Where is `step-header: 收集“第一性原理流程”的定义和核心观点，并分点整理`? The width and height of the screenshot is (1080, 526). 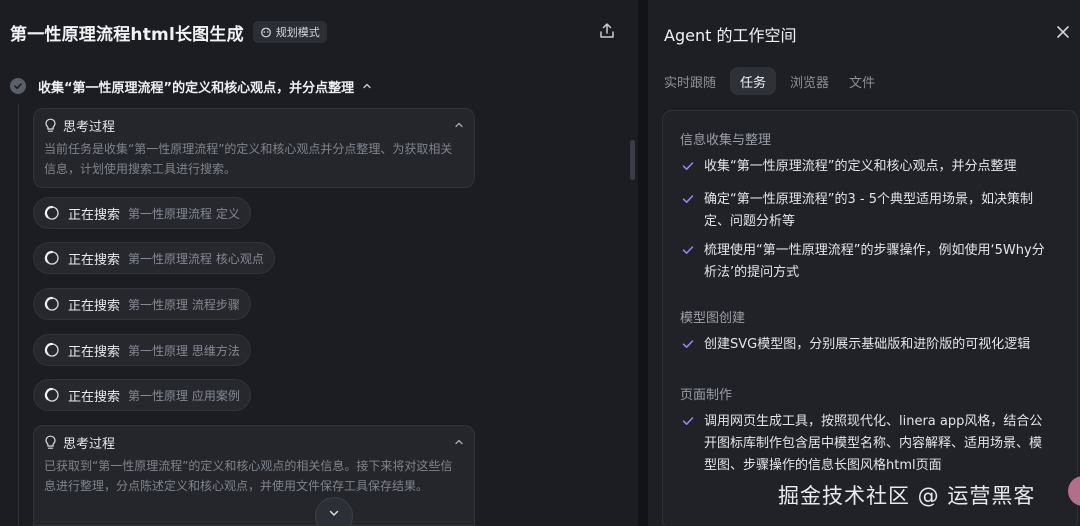 step-header: 收集“第一性原理流程”的定义和核心观点，并分点整理 is located at coordinates (191, 86).